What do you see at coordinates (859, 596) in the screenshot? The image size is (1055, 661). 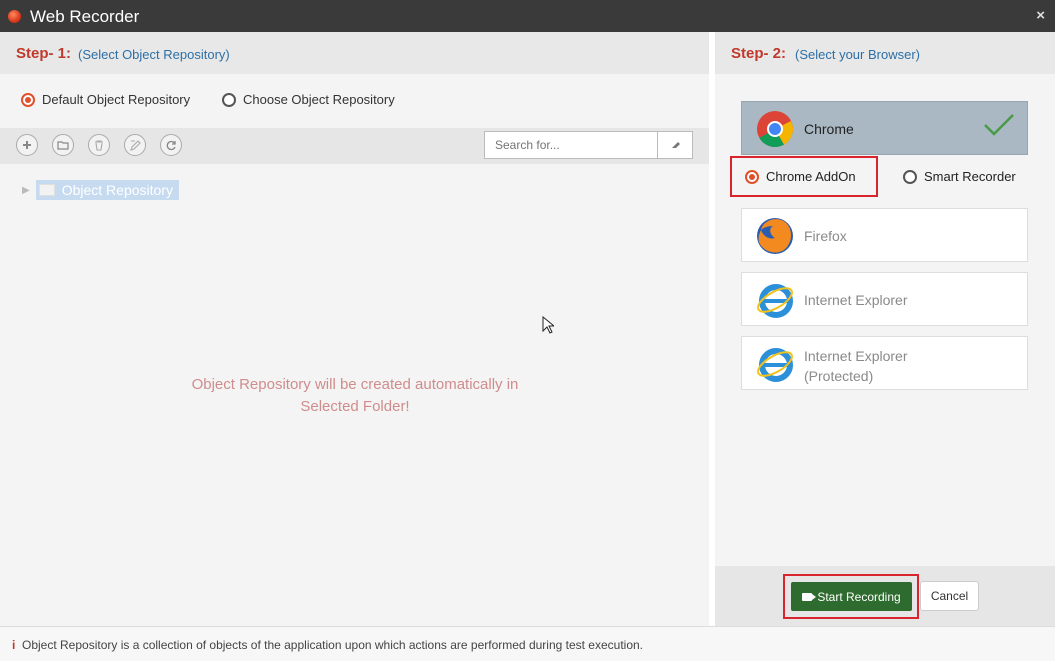 I see `start-recording-label: Start Recording` at bounding box center [859, 596].